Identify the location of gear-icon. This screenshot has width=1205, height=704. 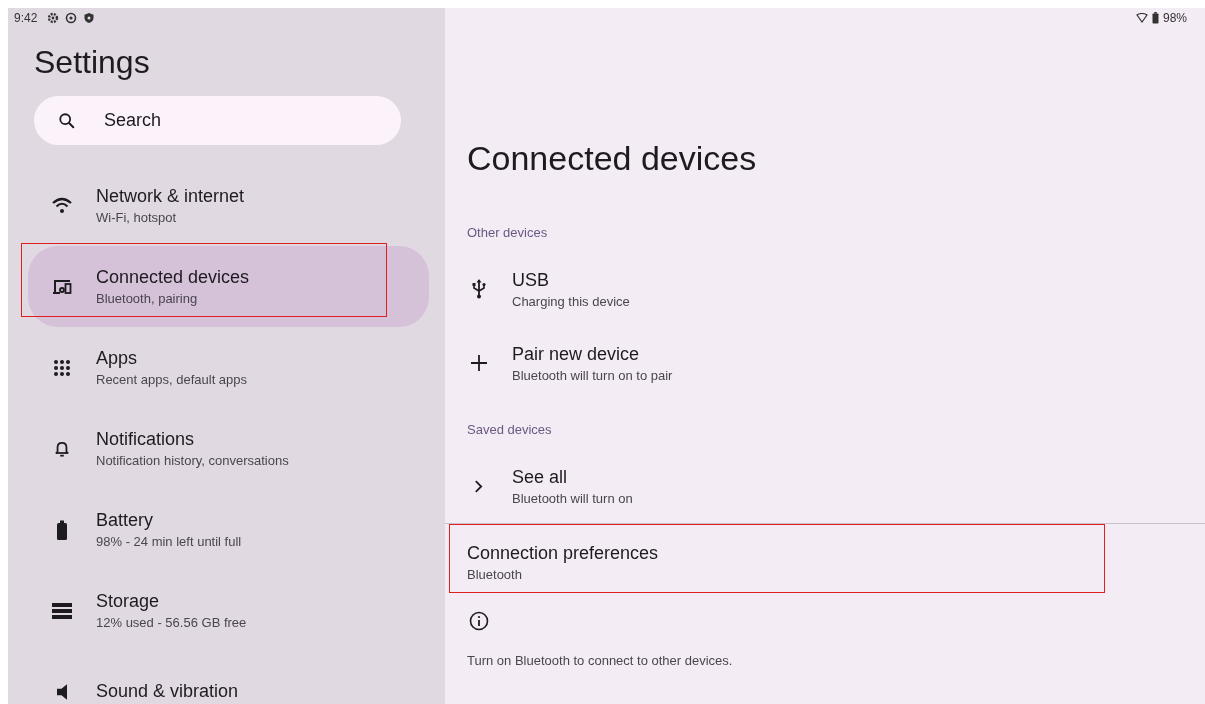
(53, 18).